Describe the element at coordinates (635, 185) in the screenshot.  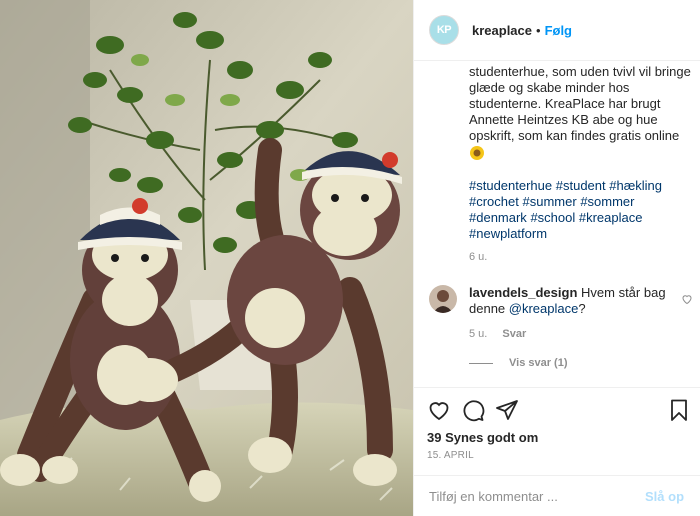
I see `hashtag: #hækling` at that location.